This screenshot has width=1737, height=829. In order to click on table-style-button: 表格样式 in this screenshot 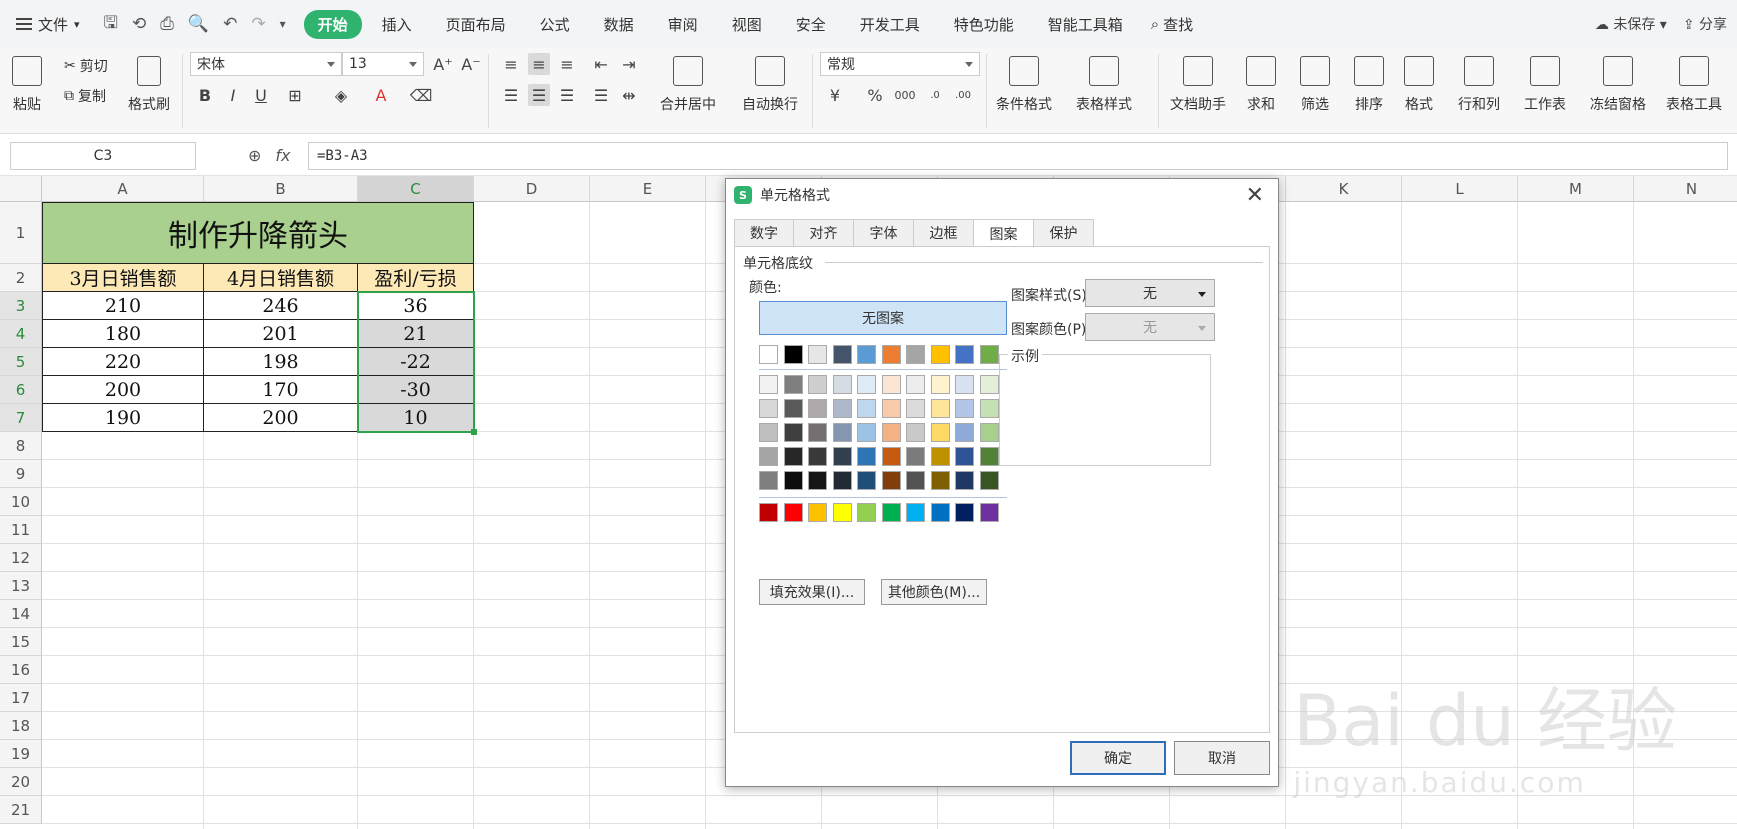, I will do `click(1104, 85)`.